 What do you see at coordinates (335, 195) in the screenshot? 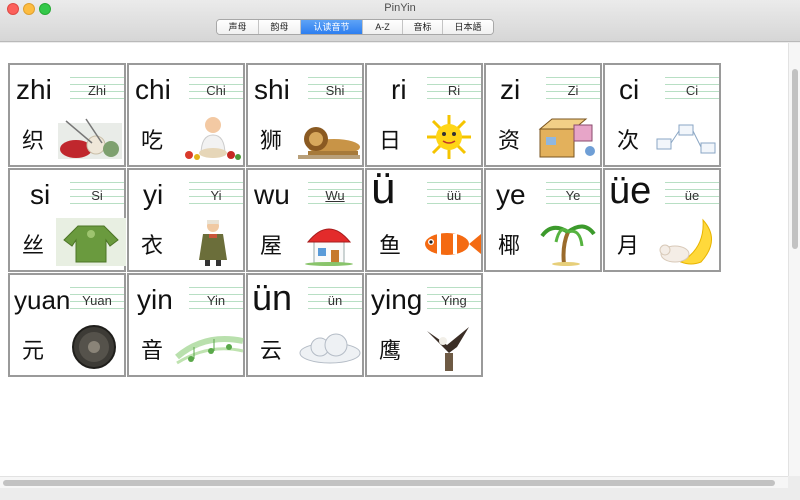
I see `pinyin-small: Wu` at bounding box center [335, 195].